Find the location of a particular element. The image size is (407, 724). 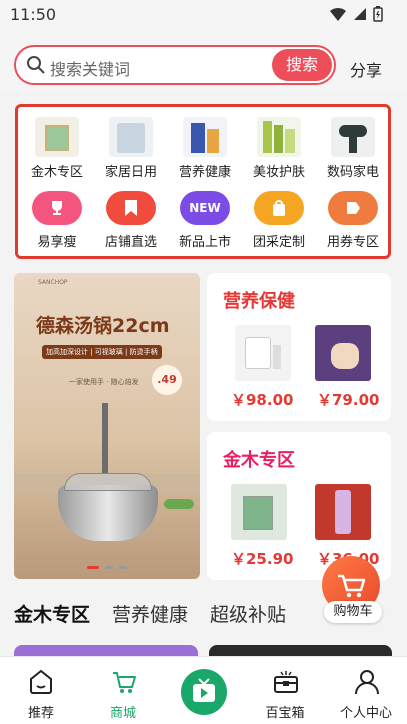

status-icons is located at coordinates (356, 14).